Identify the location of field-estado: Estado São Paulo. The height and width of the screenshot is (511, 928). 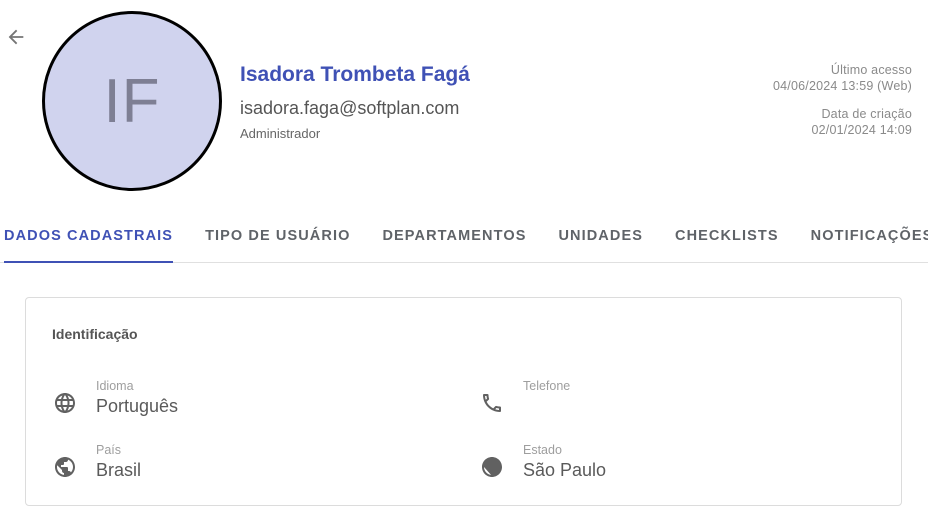
(542, 462).